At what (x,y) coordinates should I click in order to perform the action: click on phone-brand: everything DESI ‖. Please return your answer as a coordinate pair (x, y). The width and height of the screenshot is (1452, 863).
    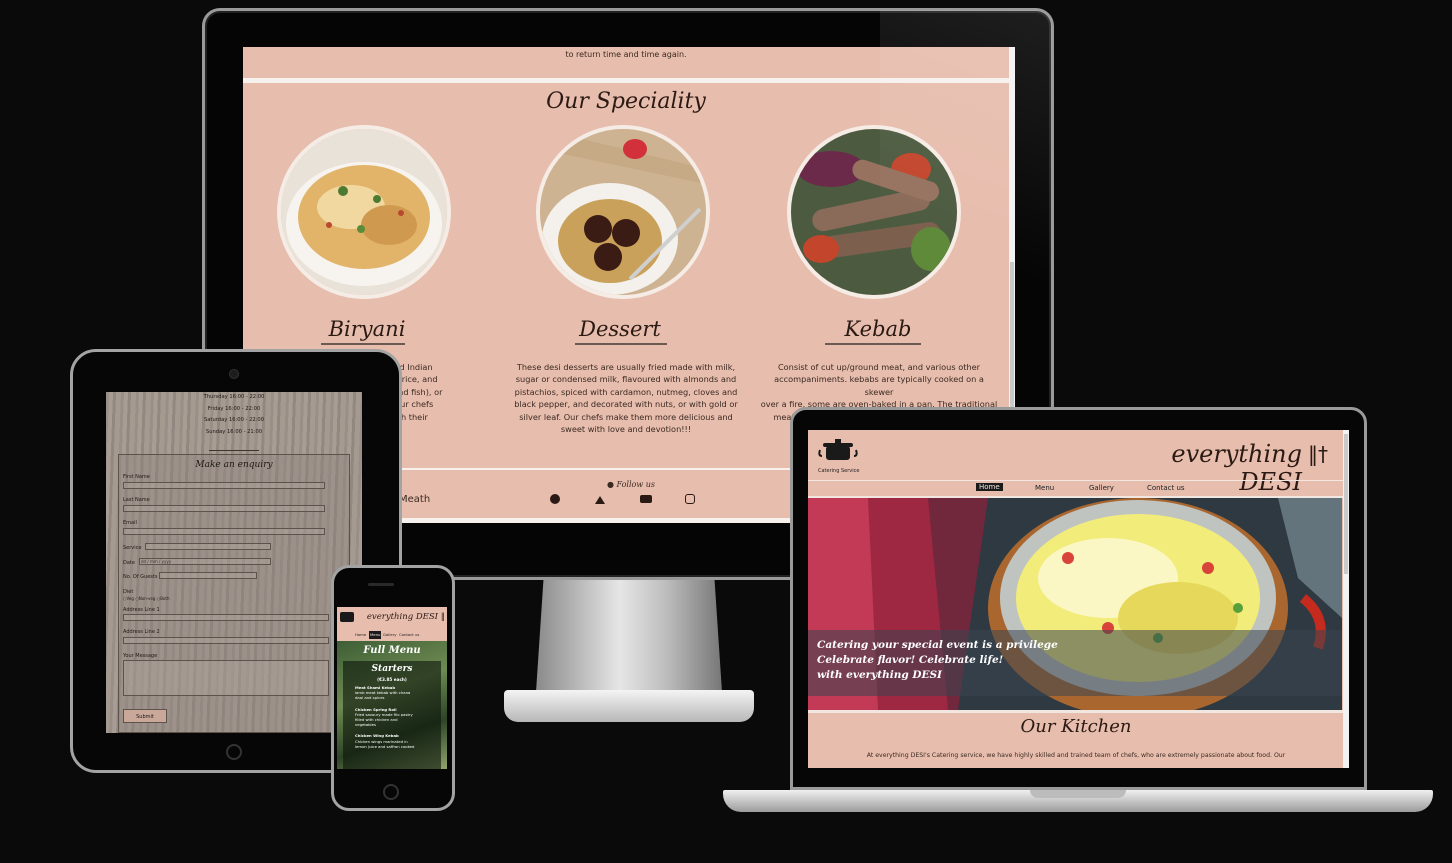
    Looking at the image, I should click on (402, 617).